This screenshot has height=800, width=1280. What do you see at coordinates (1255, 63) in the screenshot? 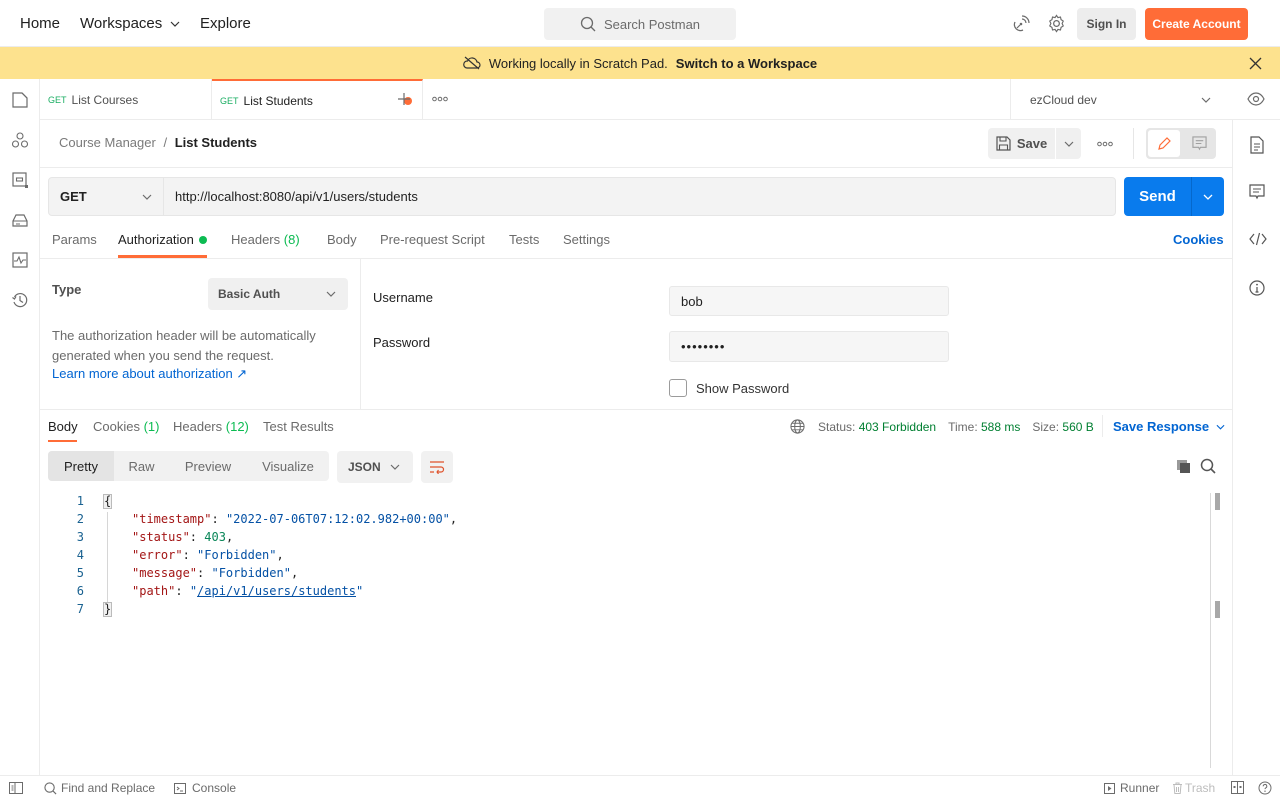
I see `close-banner-icon` at bounding box center [1255, 63].